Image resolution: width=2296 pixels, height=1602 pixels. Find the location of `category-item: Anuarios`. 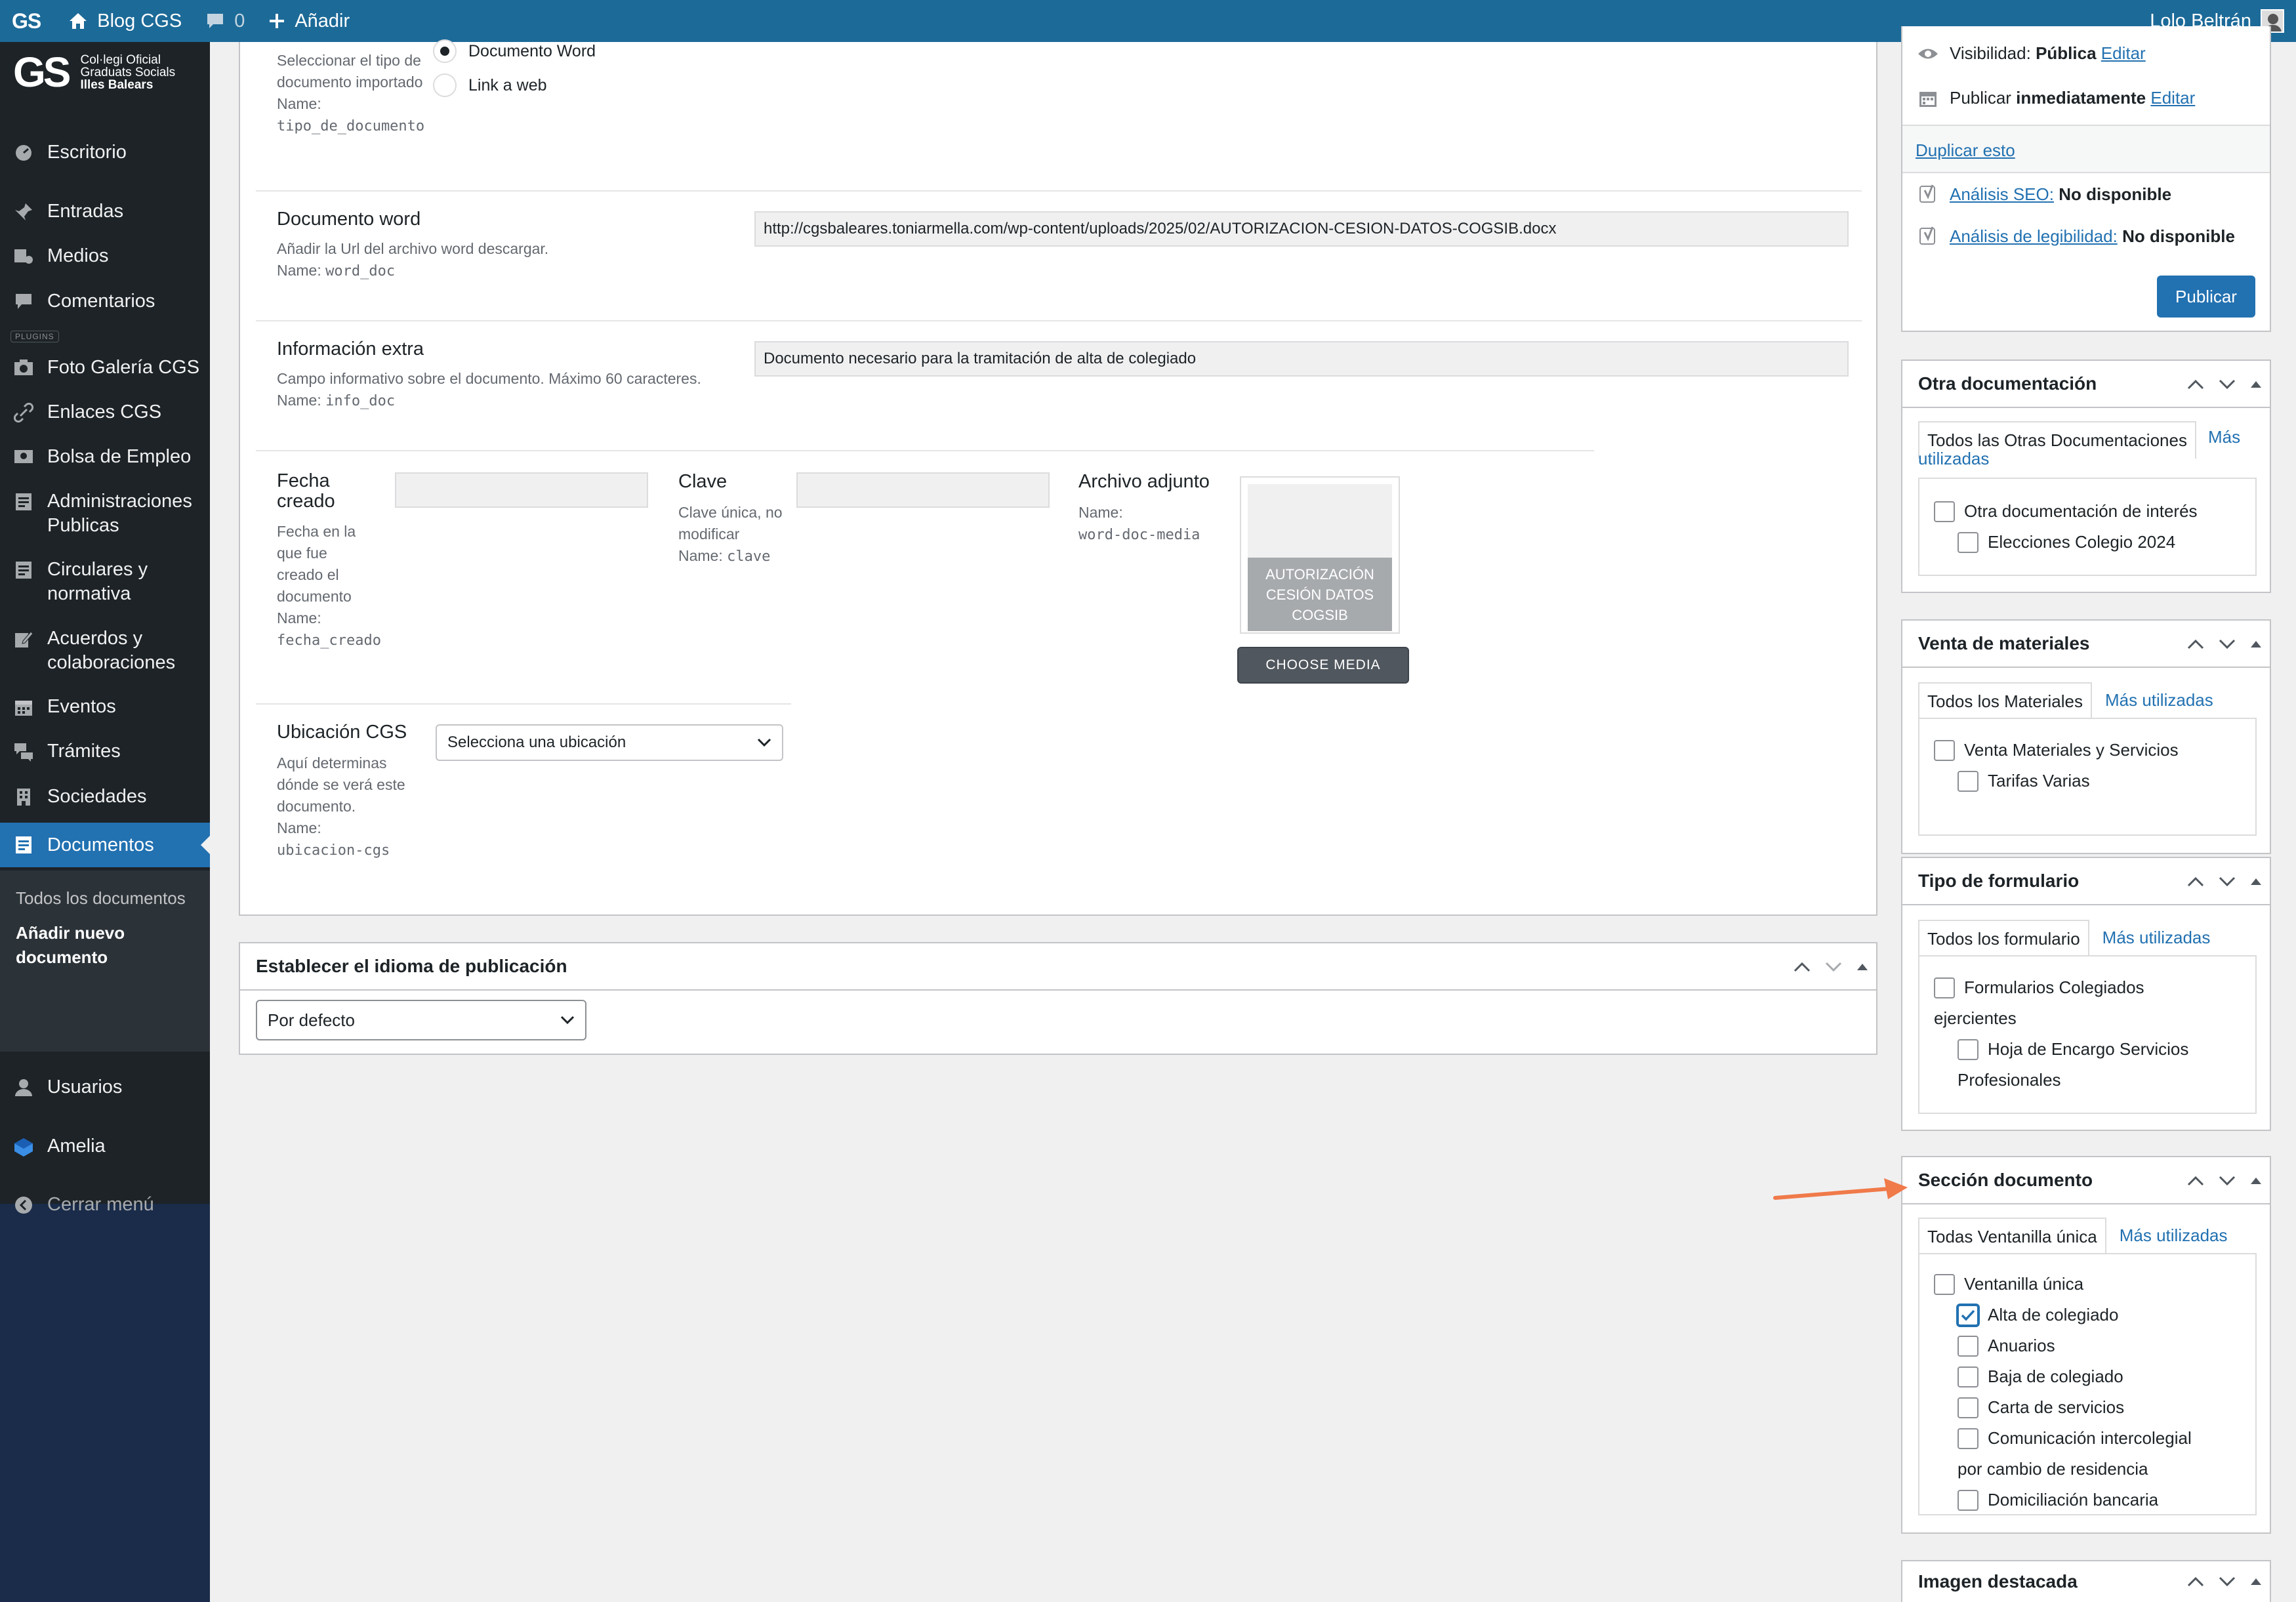

category-item: Anuarios is located at coordinates (2007, 1345).